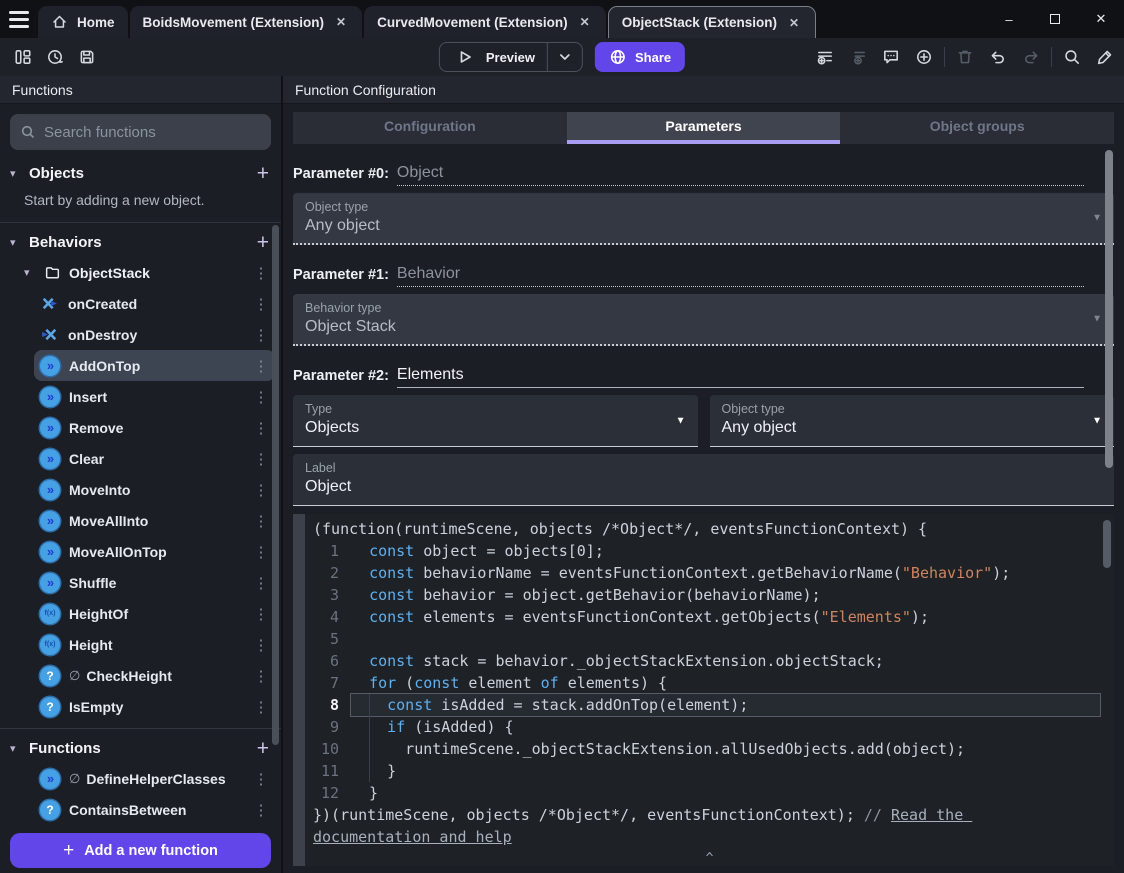 The width and height of the screenshot is (1124, 873). Describe the element at coordinates (495, 421) in the screenshot. I see `select-type: Type Objects ▼` at that location.